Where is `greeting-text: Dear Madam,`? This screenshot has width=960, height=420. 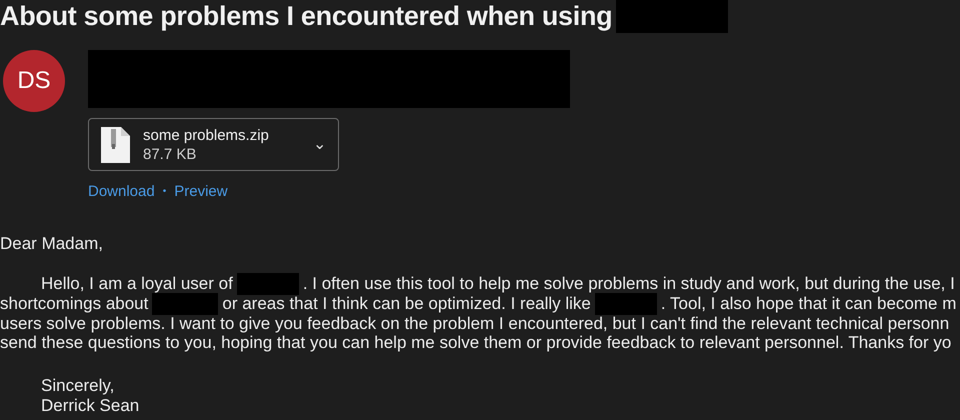
greeting-text: Dear Madam, is located at coordinates (52, 244).